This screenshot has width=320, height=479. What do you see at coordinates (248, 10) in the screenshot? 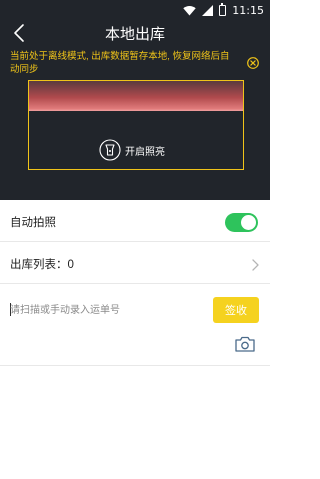
I see `status-time: 11:15` at bounding box center [248, 10].